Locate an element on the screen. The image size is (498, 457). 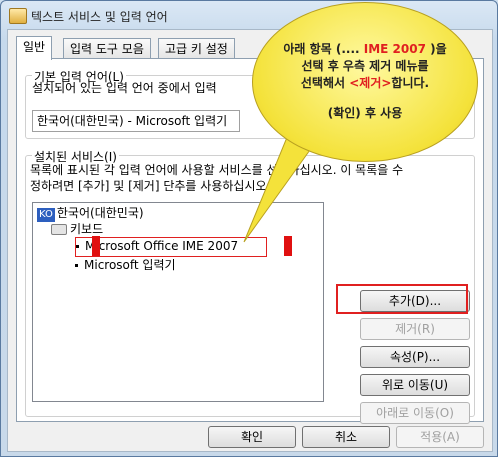
window-title: 텍스트 서비스 및 입력 언어 is located at coordinates (99, 17).